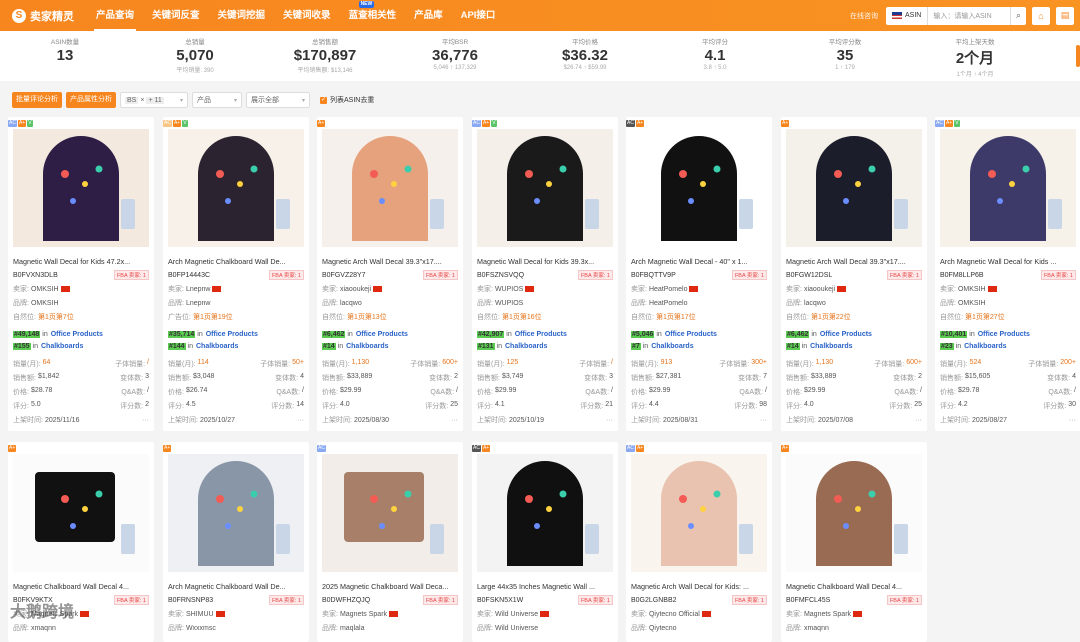  Describe the element at coordinates (516, 628) in the screenshot. I see `brand-name: Wild Universe` at that location.